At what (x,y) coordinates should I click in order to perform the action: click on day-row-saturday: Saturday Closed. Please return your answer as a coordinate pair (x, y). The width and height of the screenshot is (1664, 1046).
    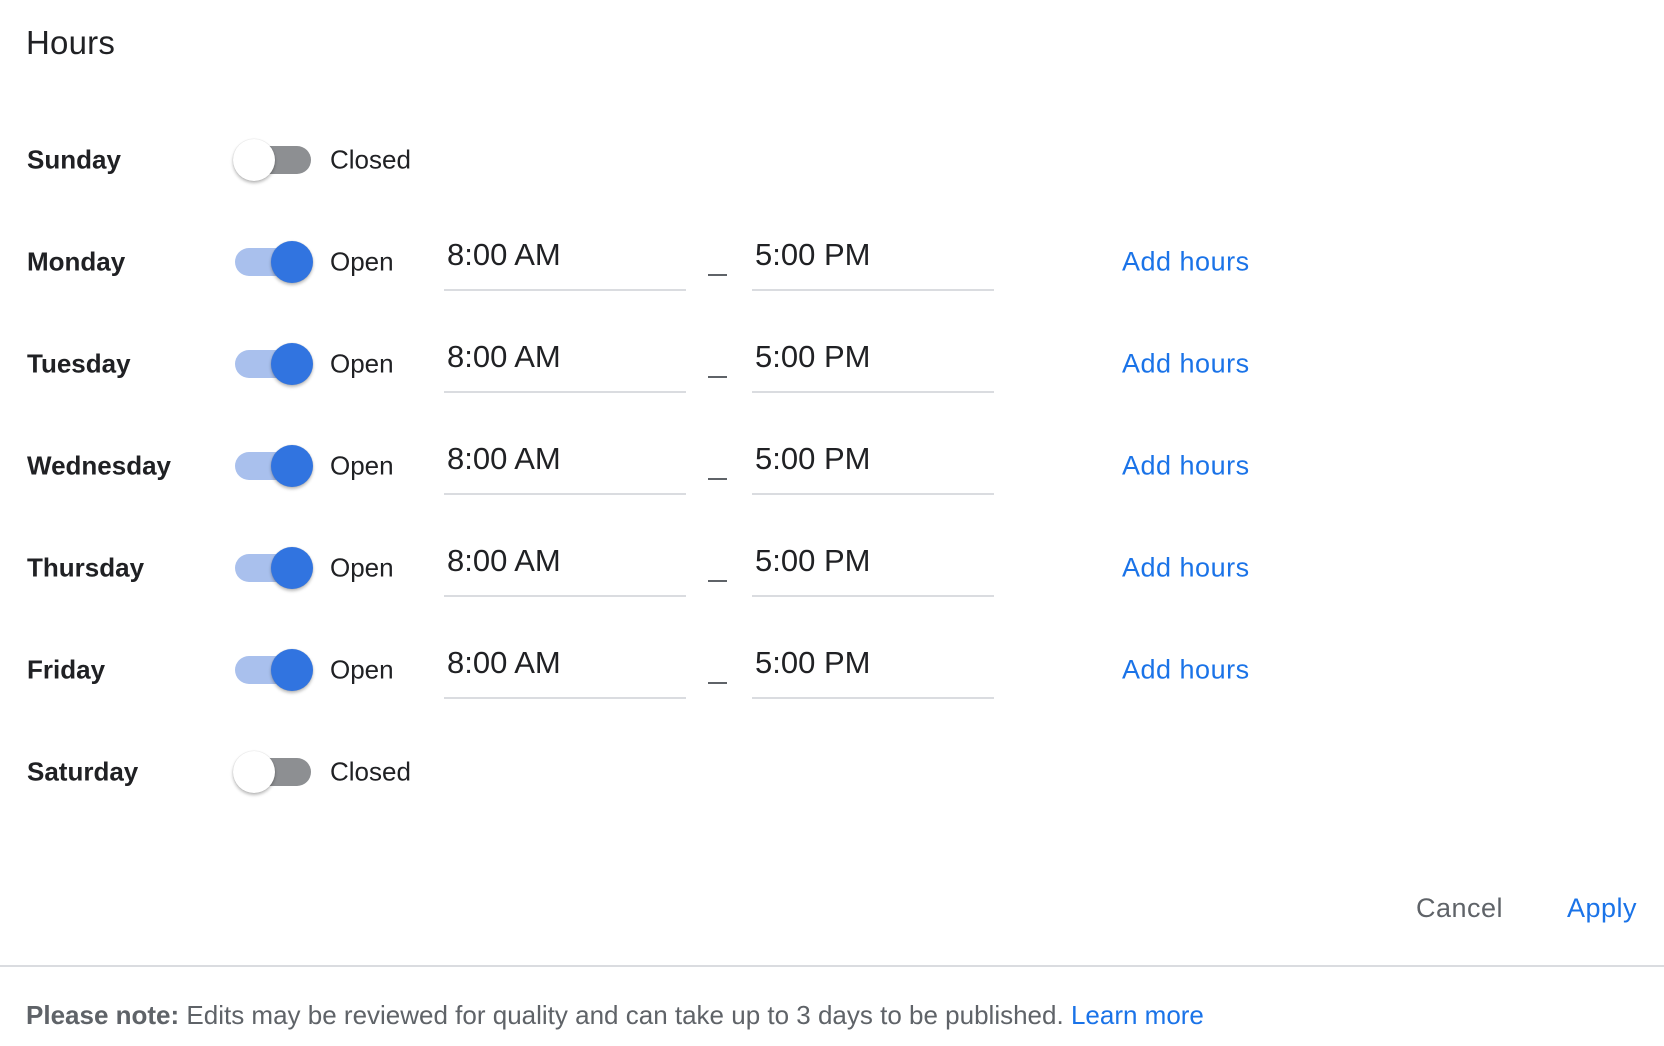
    Looking at the image, I should click on (832, 772).